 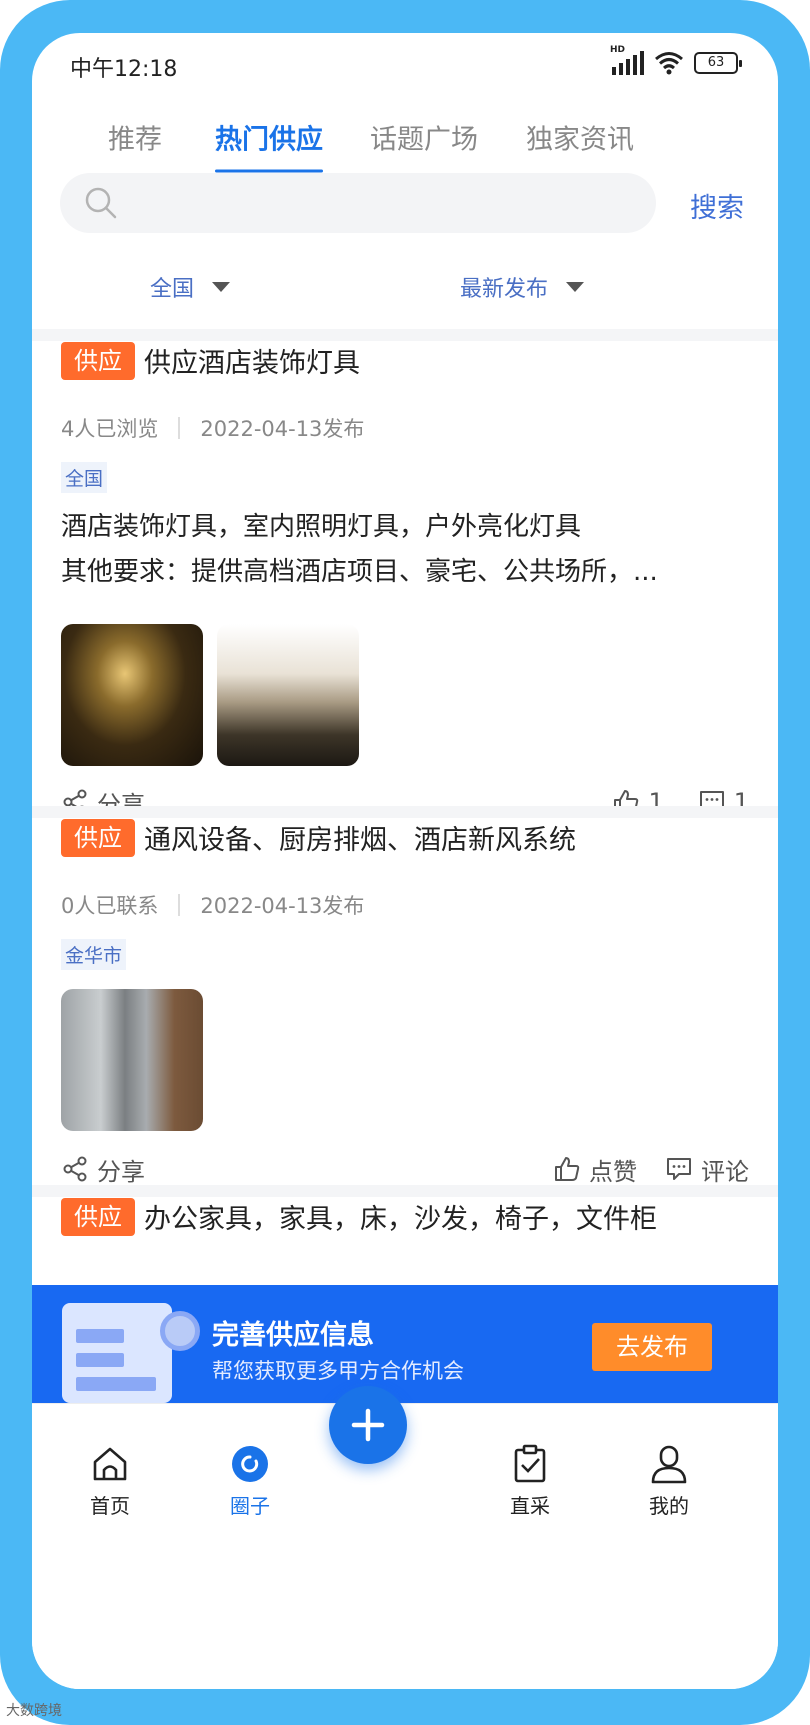 What do you see at coordinates (34, 1711) in the screenshot?
I see `watermark: 大数跨境` at bounding box center [34, 1711].